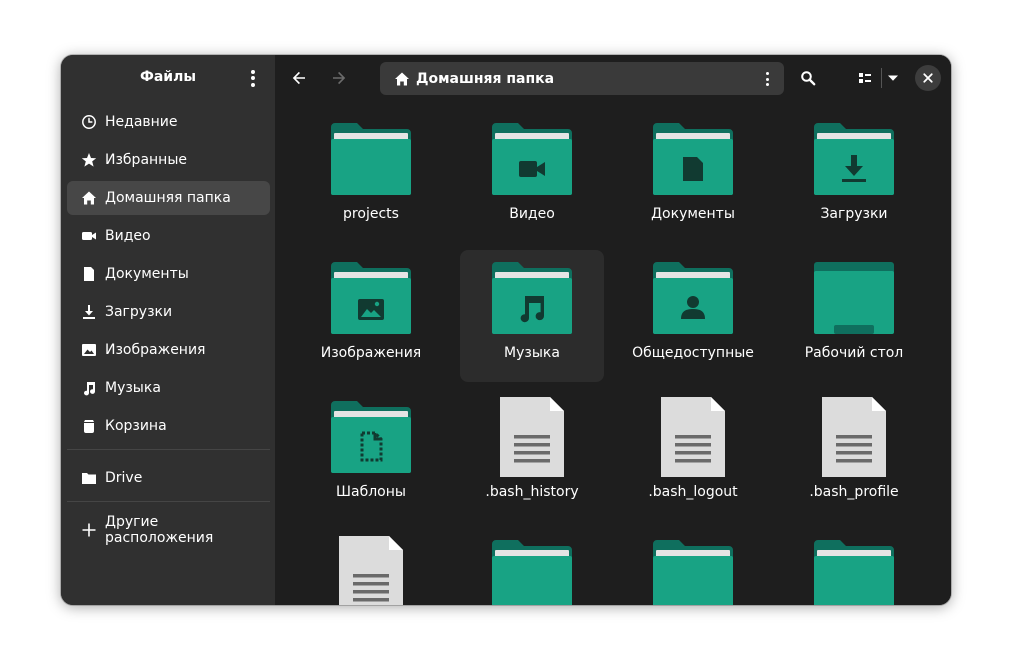  I want to click on sidebar-item-pictures: Изображения, so click(168, 350).